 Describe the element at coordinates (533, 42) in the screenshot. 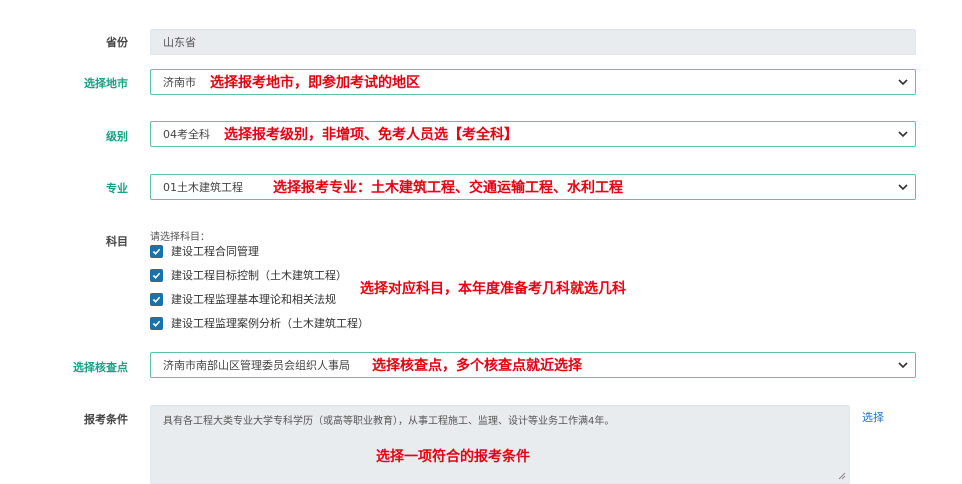

I see `province-field: 山东省` at that location.